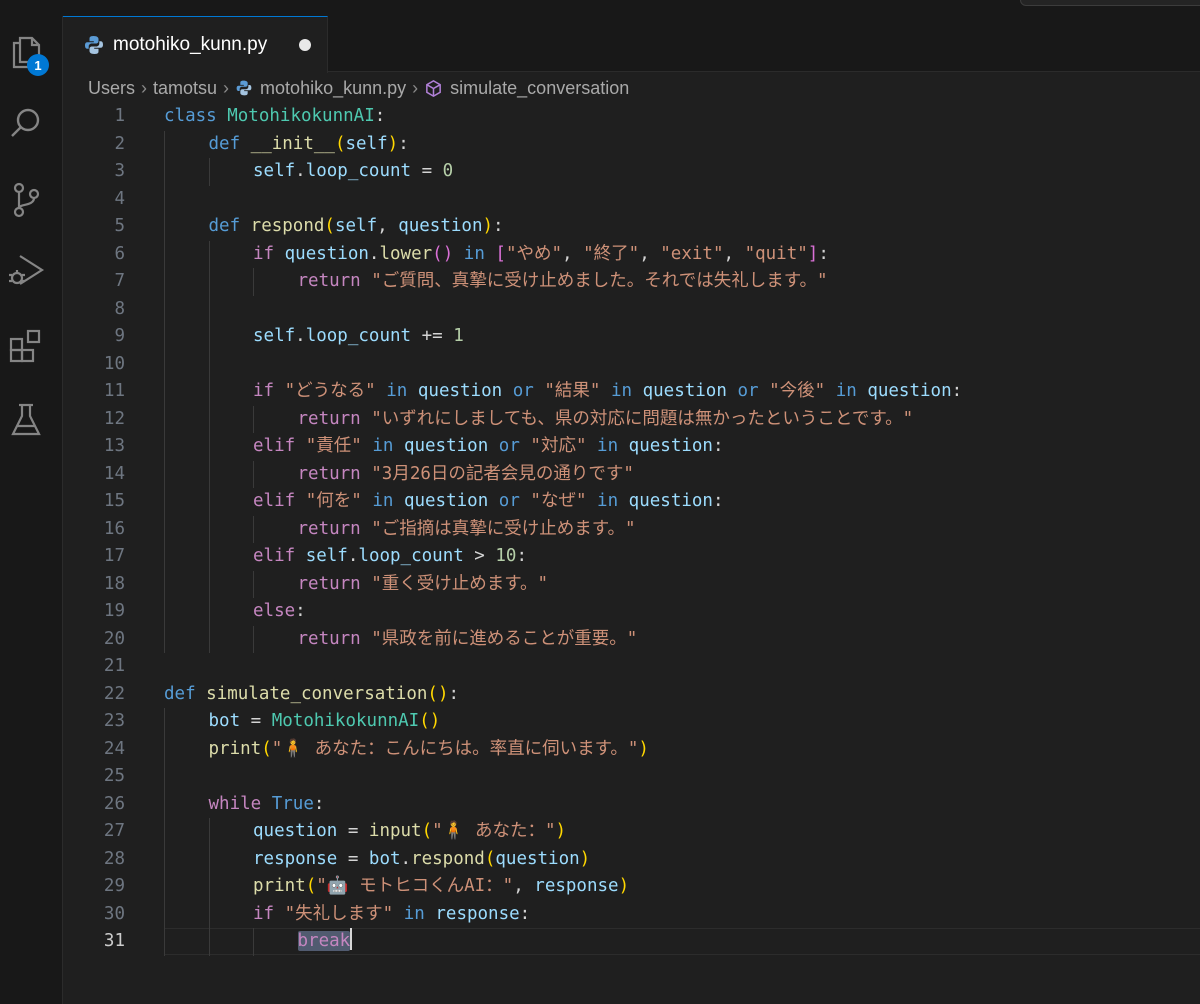 The image size is (1200, 1004). Describe the element at coordinates (631, 887) in the screenshot. I see `code-line: 29 print("🤖 モトヒコくんAI：", response)` at that location.